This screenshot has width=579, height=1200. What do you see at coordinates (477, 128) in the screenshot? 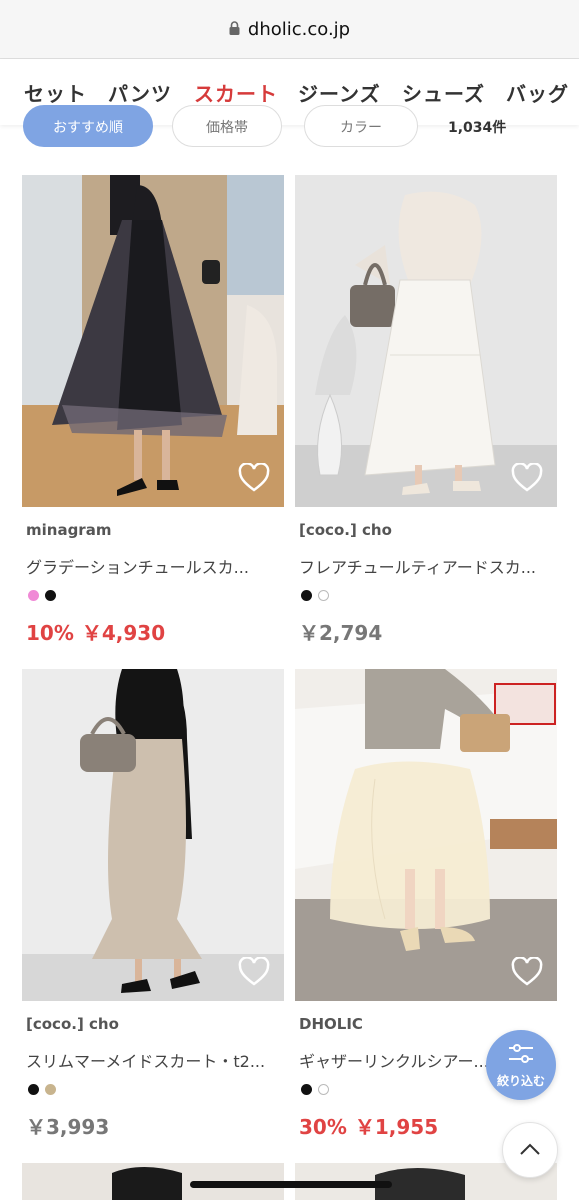
I see `result-count: 1,034件` at bounding box center [477, 128].